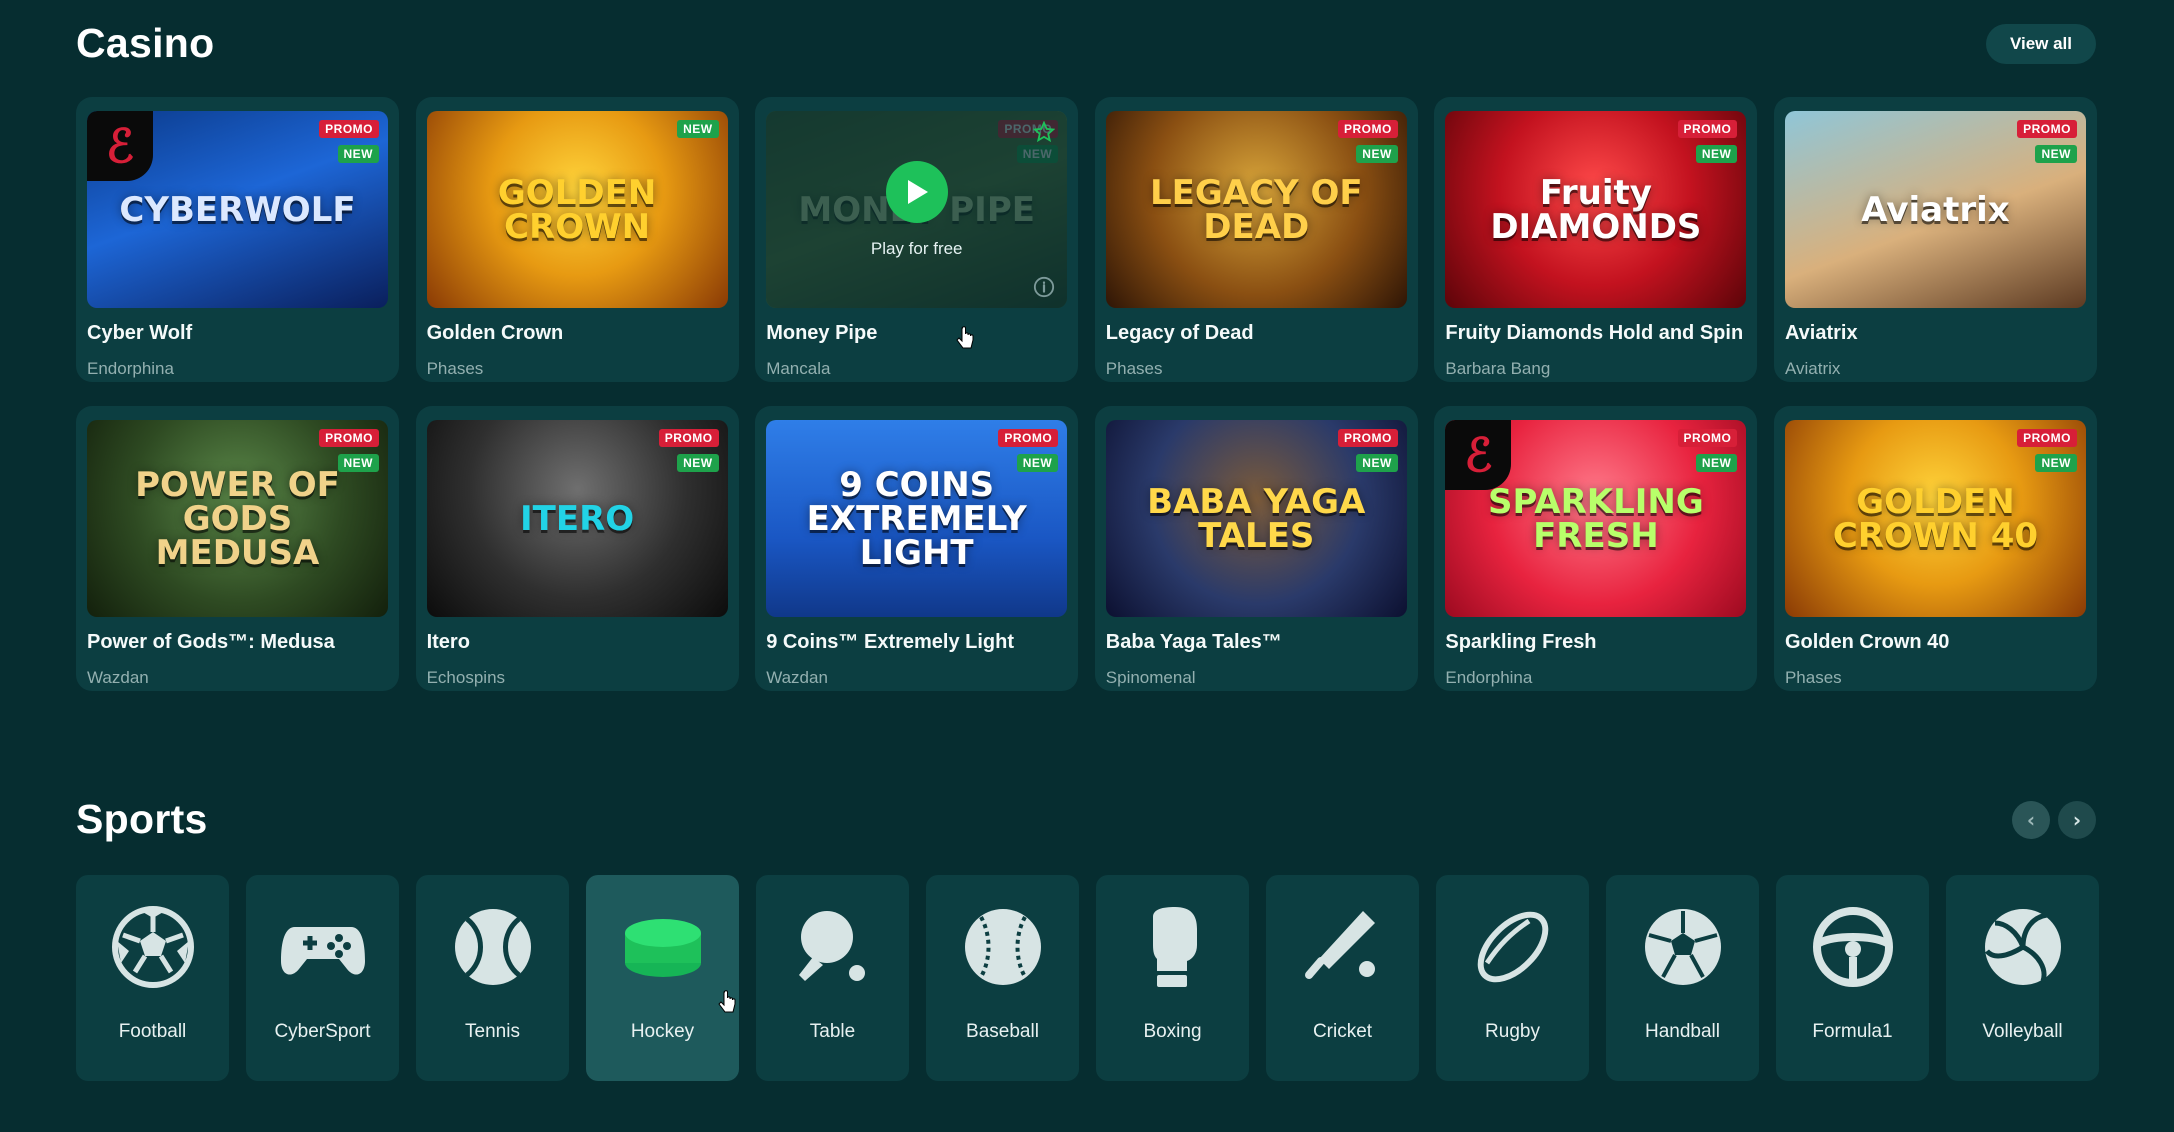 The image size is (2174, 1132). I want to click on game-provider: Barbara Bang, so click(1498, 368).